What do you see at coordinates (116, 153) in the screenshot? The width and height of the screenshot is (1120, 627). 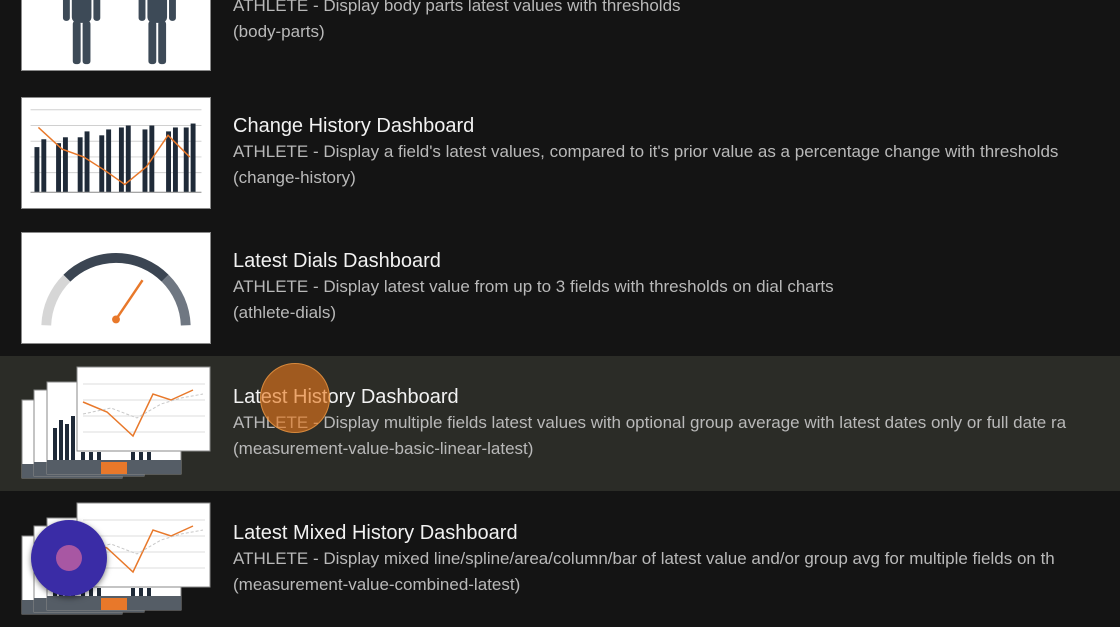 I see `bar-line-chart-icon` at bounding box center [116, 153].